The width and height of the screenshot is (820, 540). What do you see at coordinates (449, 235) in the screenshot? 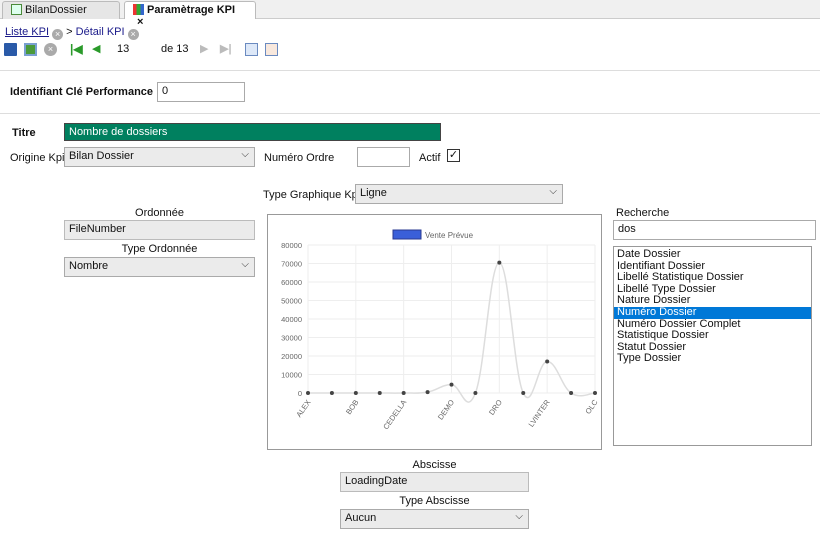
I see `legend-label: Vente Prévue` at bounding box center [449, 235].